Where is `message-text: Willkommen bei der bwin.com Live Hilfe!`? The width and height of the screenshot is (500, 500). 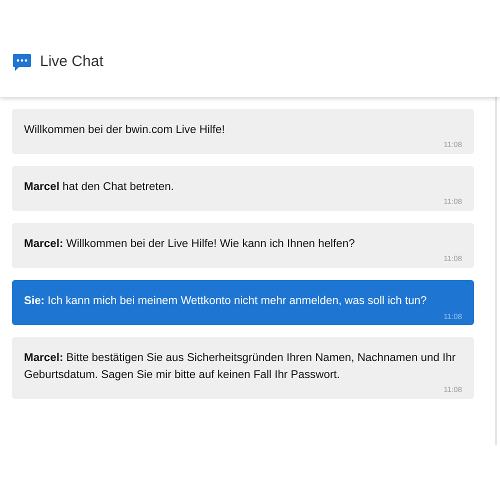
message-text: Willkommen bei der bwin.com Live Hilfe! is located at coordinates (125, 130).